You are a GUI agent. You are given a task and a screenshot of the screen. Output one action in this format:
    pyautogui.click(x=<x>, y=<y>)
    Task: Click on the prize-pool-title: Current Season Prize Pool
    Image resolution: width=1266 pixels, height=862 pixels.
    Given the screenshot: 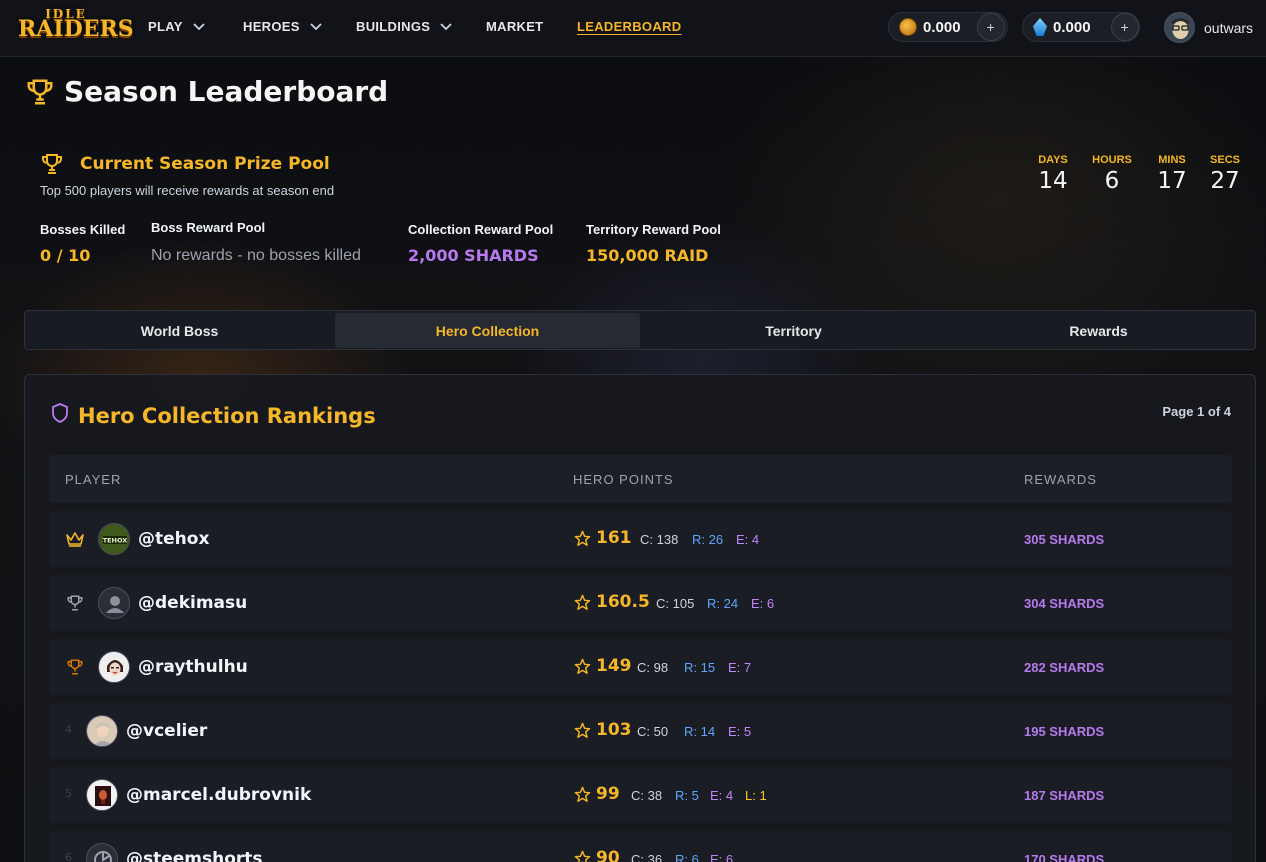 What is the action you would take?
    pyautogui.click(x=205, y=164)
    